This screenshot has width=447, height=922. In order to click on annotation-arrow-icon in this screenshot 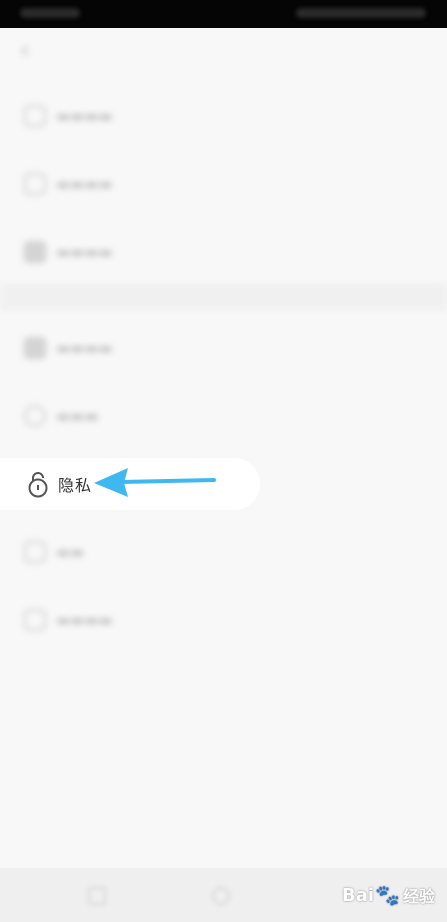, I will do `click(155, 482)`.